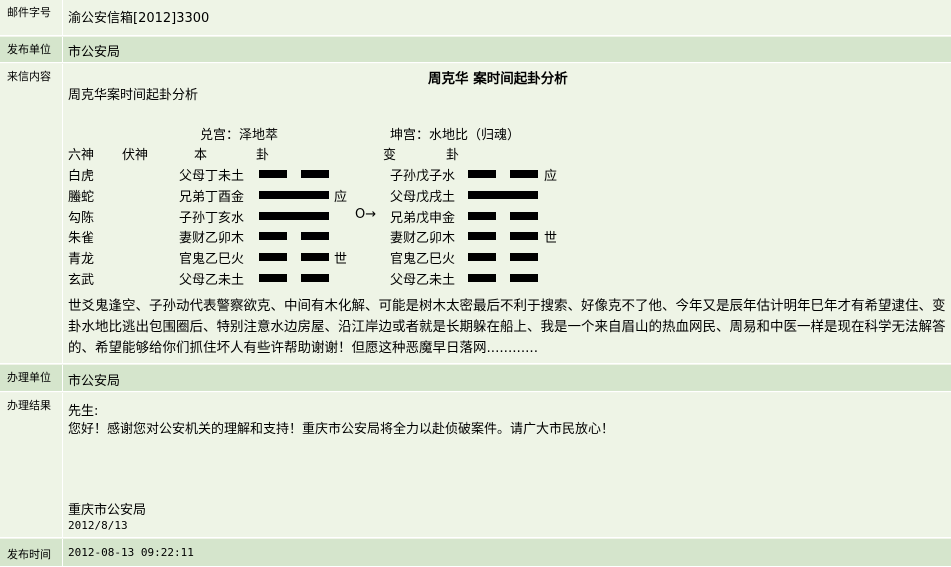 The image size is (951, 567). What do you see at coordinates (81, 176) in the screenshot?
I see `line-0-liushen: 白虎` at bounding box center [81, 176].